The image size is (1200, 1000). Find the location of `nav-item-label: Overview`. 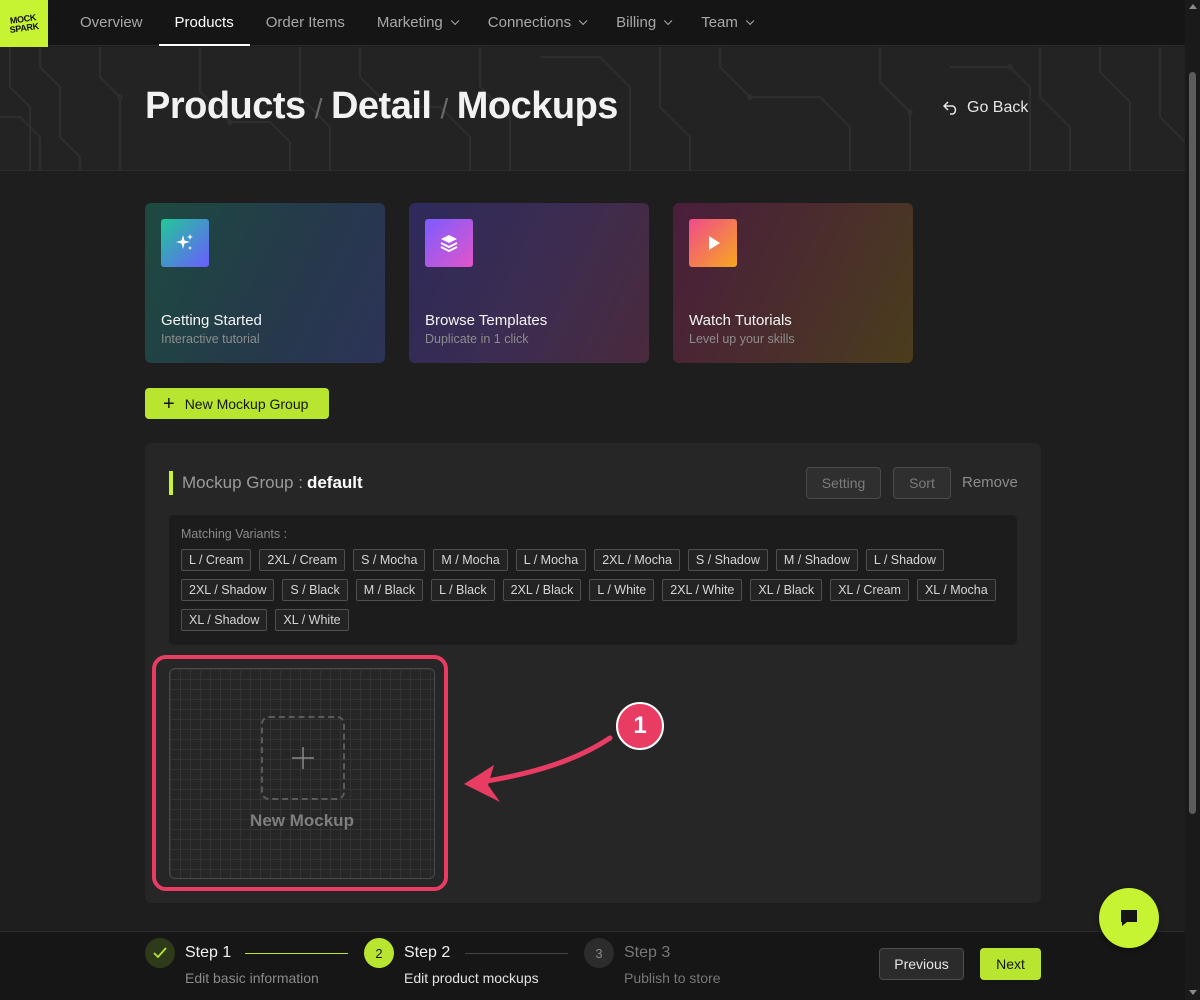

nav-item-label: Overview is located at coordinates (111, 22).